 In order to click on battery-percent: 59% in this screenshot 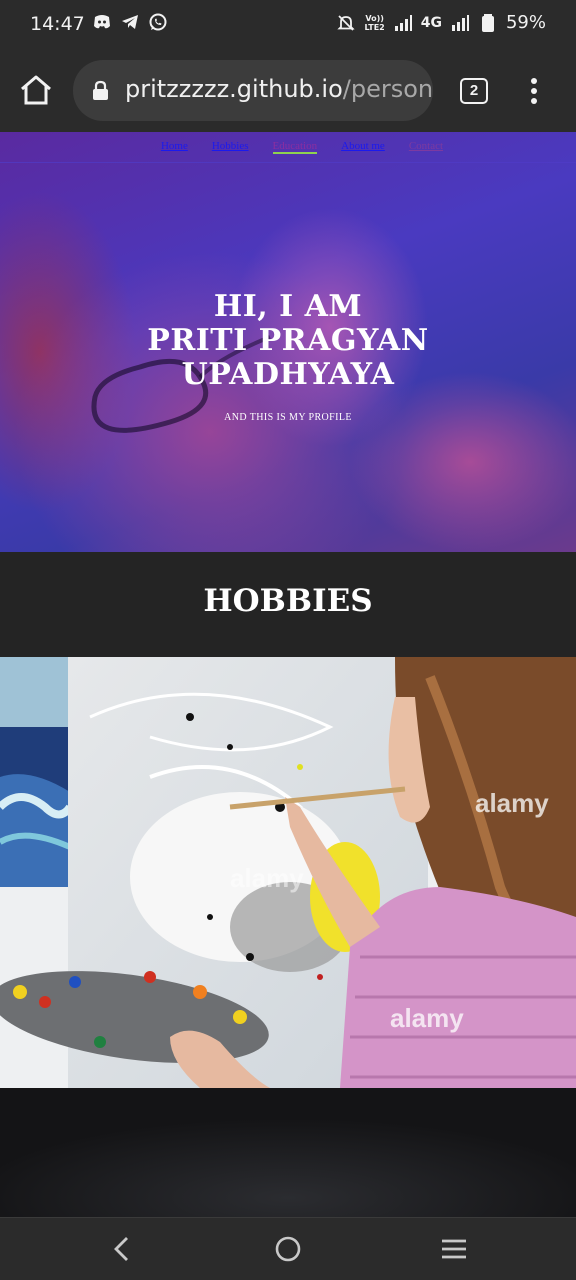, I will do `click(525, 22)`.